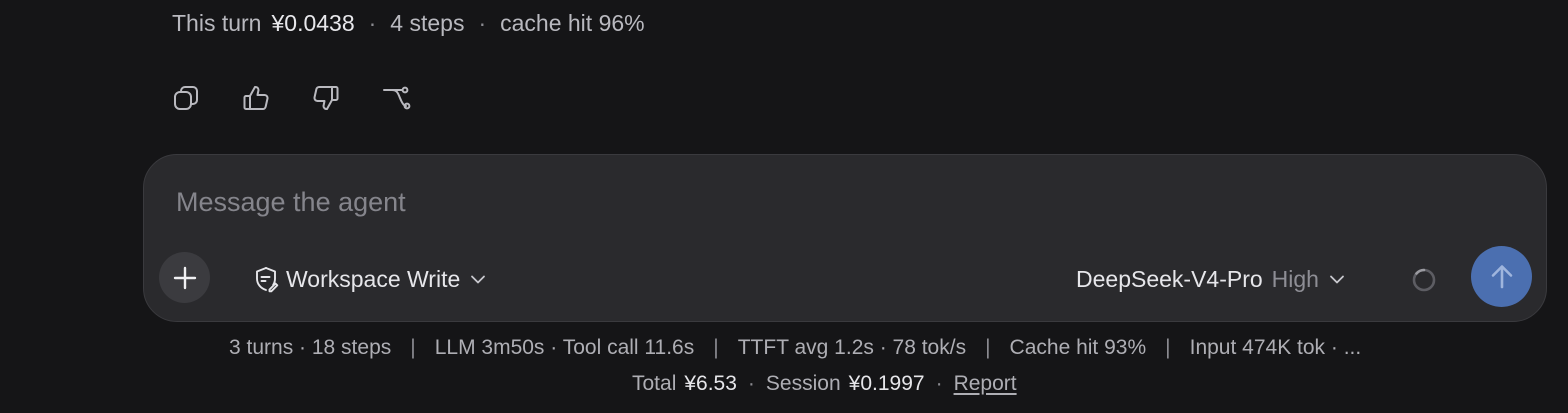 The width and height of the screenshot is (1568, 413). What do you see at coordinates (1169, 278) in the screenshot?
I see `model-name: DeepSeek-V4-Pro` at bounding box center [1169, 278].